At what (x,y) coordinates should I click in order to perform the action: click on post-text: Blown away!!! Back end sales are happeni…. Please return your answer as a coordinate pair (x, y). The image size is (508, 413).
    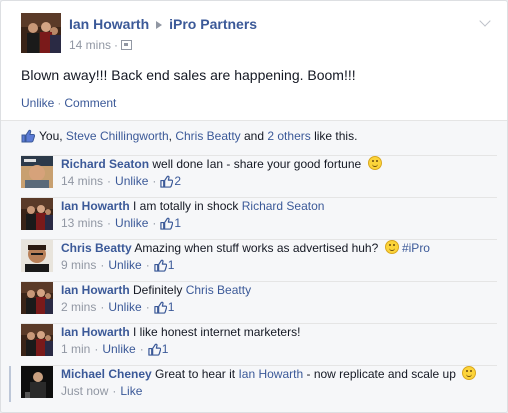
    Looking at the image, I should click on (188, 75).